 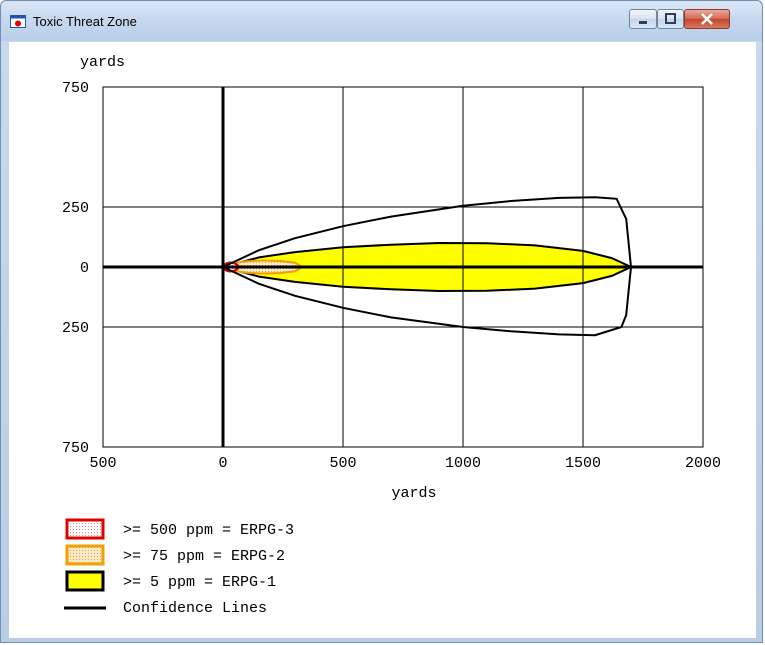 I want to click on app-icon, so click(x=18, y=21).